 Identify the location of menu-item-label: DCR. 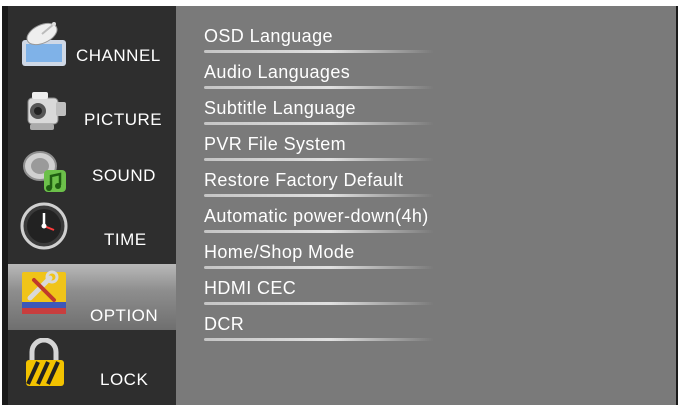
(224, 324).